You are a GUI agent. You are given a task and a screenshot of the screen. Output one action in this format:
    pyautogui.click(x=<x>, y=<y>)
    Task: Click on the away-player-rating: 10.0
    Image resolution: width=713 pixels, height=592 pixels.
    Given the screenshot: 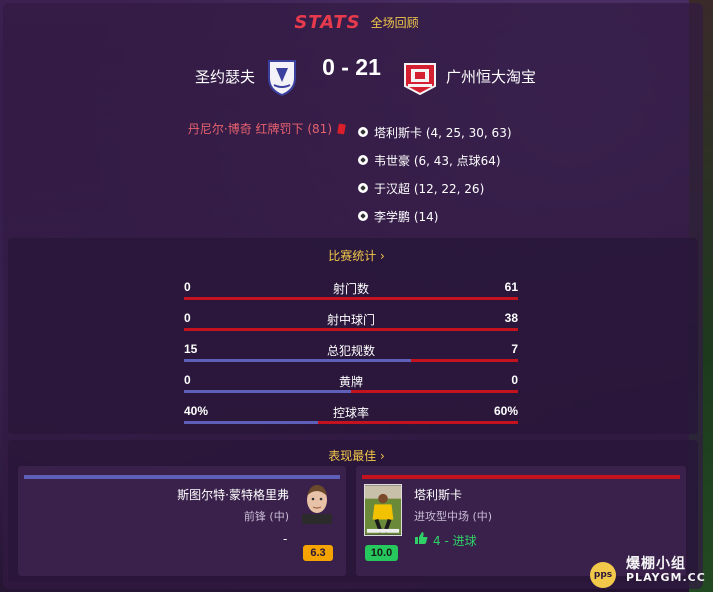 What is the action you would take?
    pyautogui.click(x=381, y=553)
    